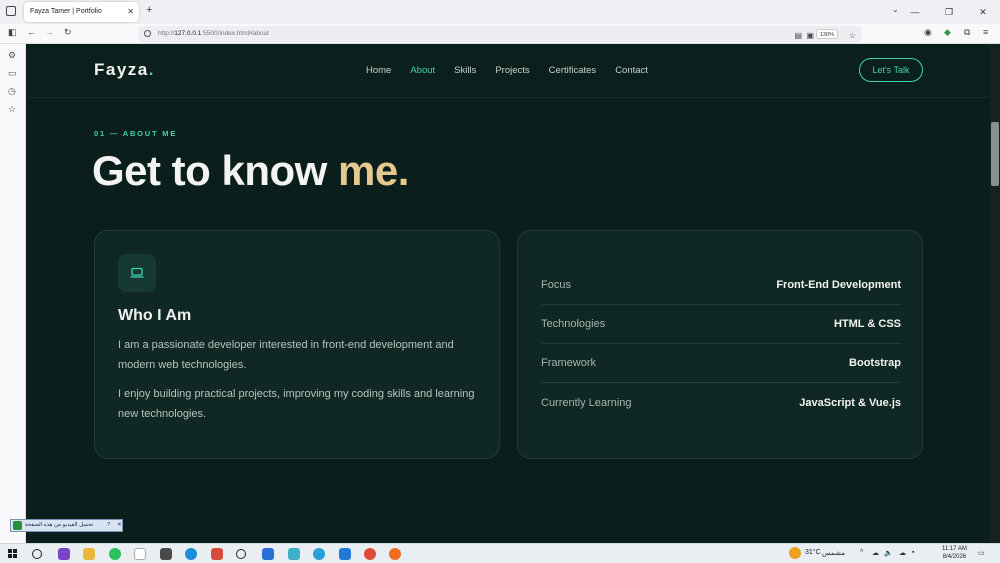 Image resolution: width=1000 pixels, height=563 pixels. Describe the element at coordinates (985, 32) in the screenshot. I see `menu-icon: ≡` at that location.